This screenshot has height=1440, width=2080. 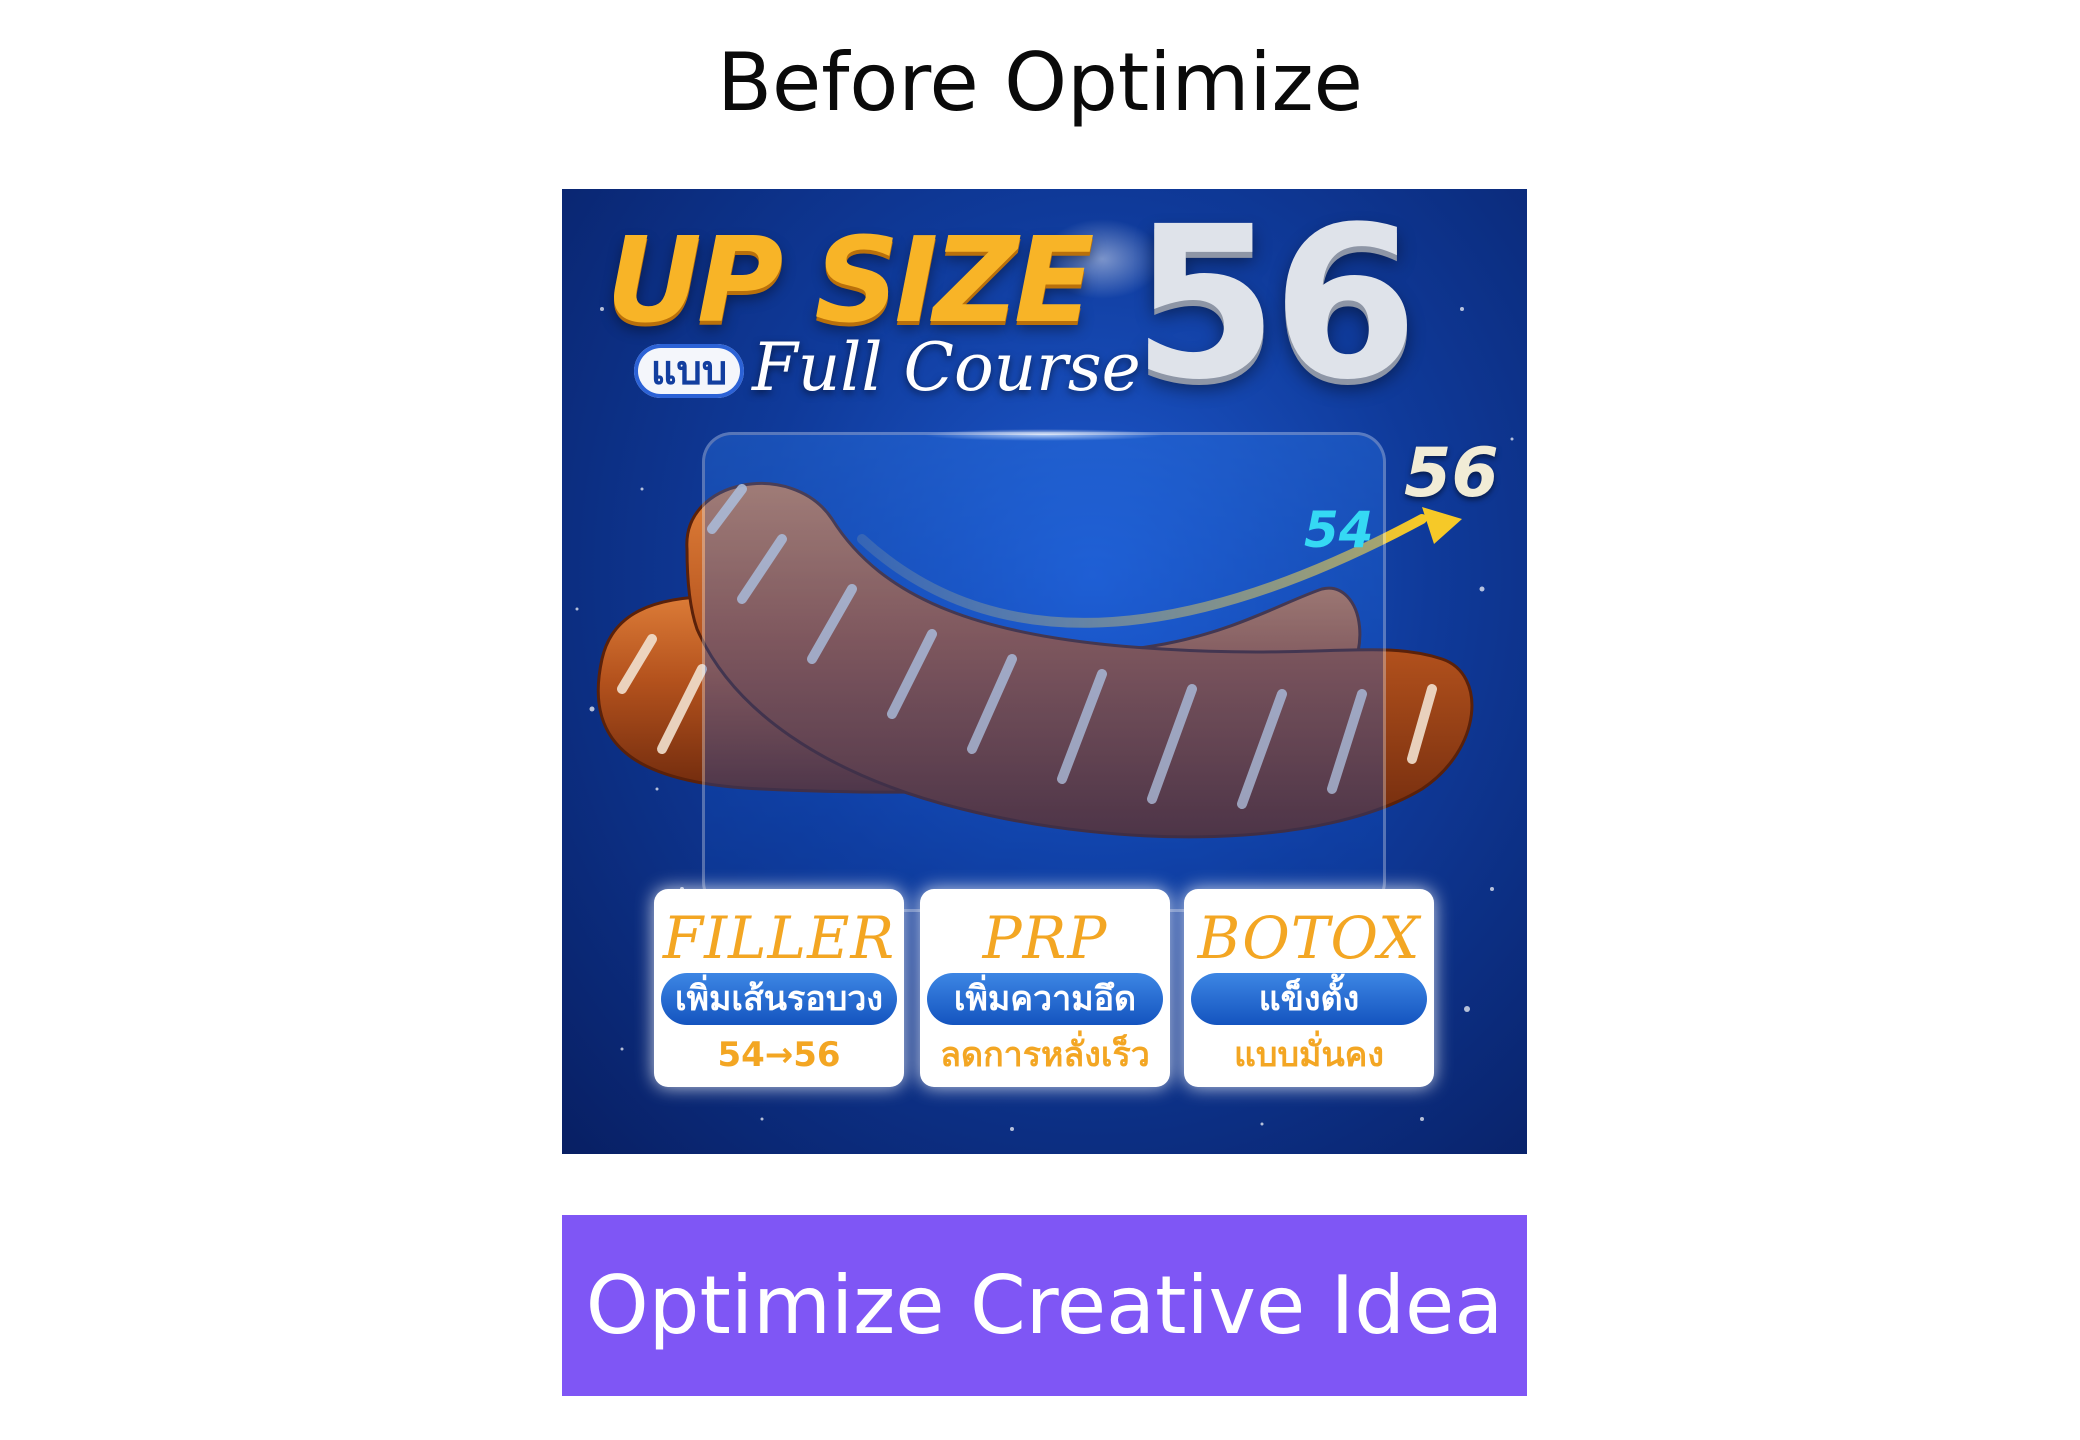 I want to click on card-pill: แข็งตั้ง, so click(x=1309, y=999).